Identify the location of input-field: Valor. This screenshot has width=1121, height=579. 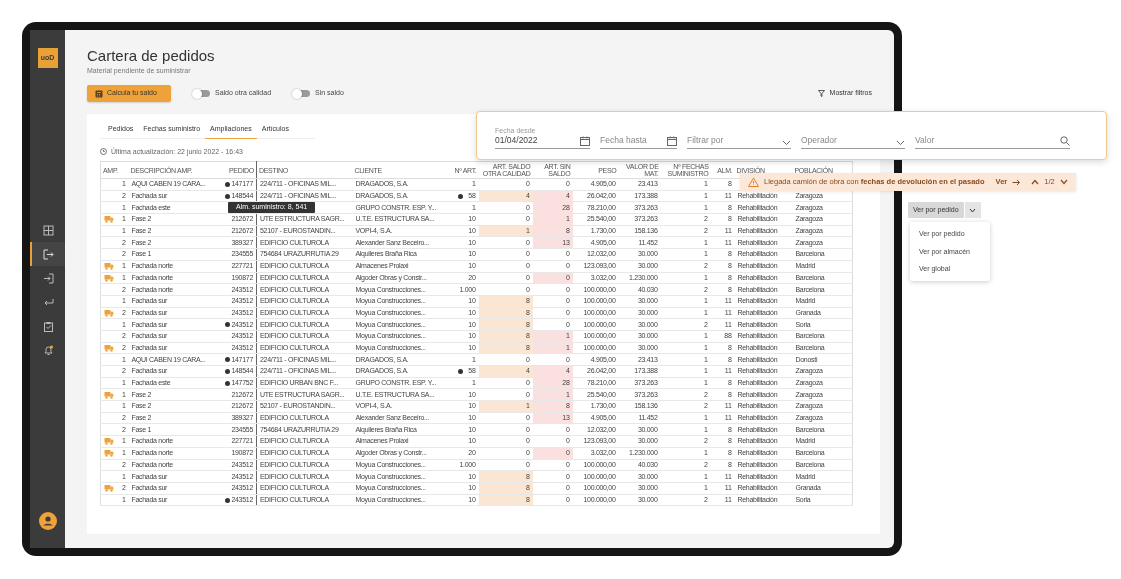
(992, 133).